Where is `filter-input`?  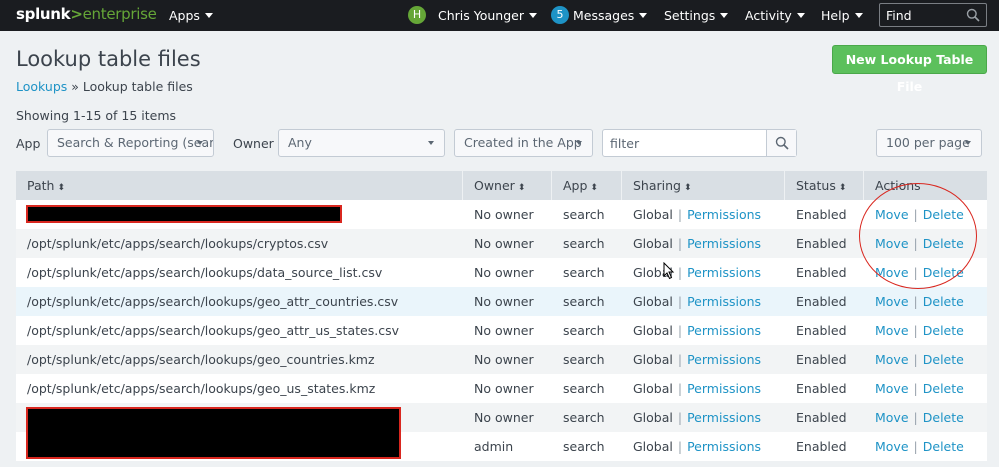
filter-input is located at coordinates (685, 143).